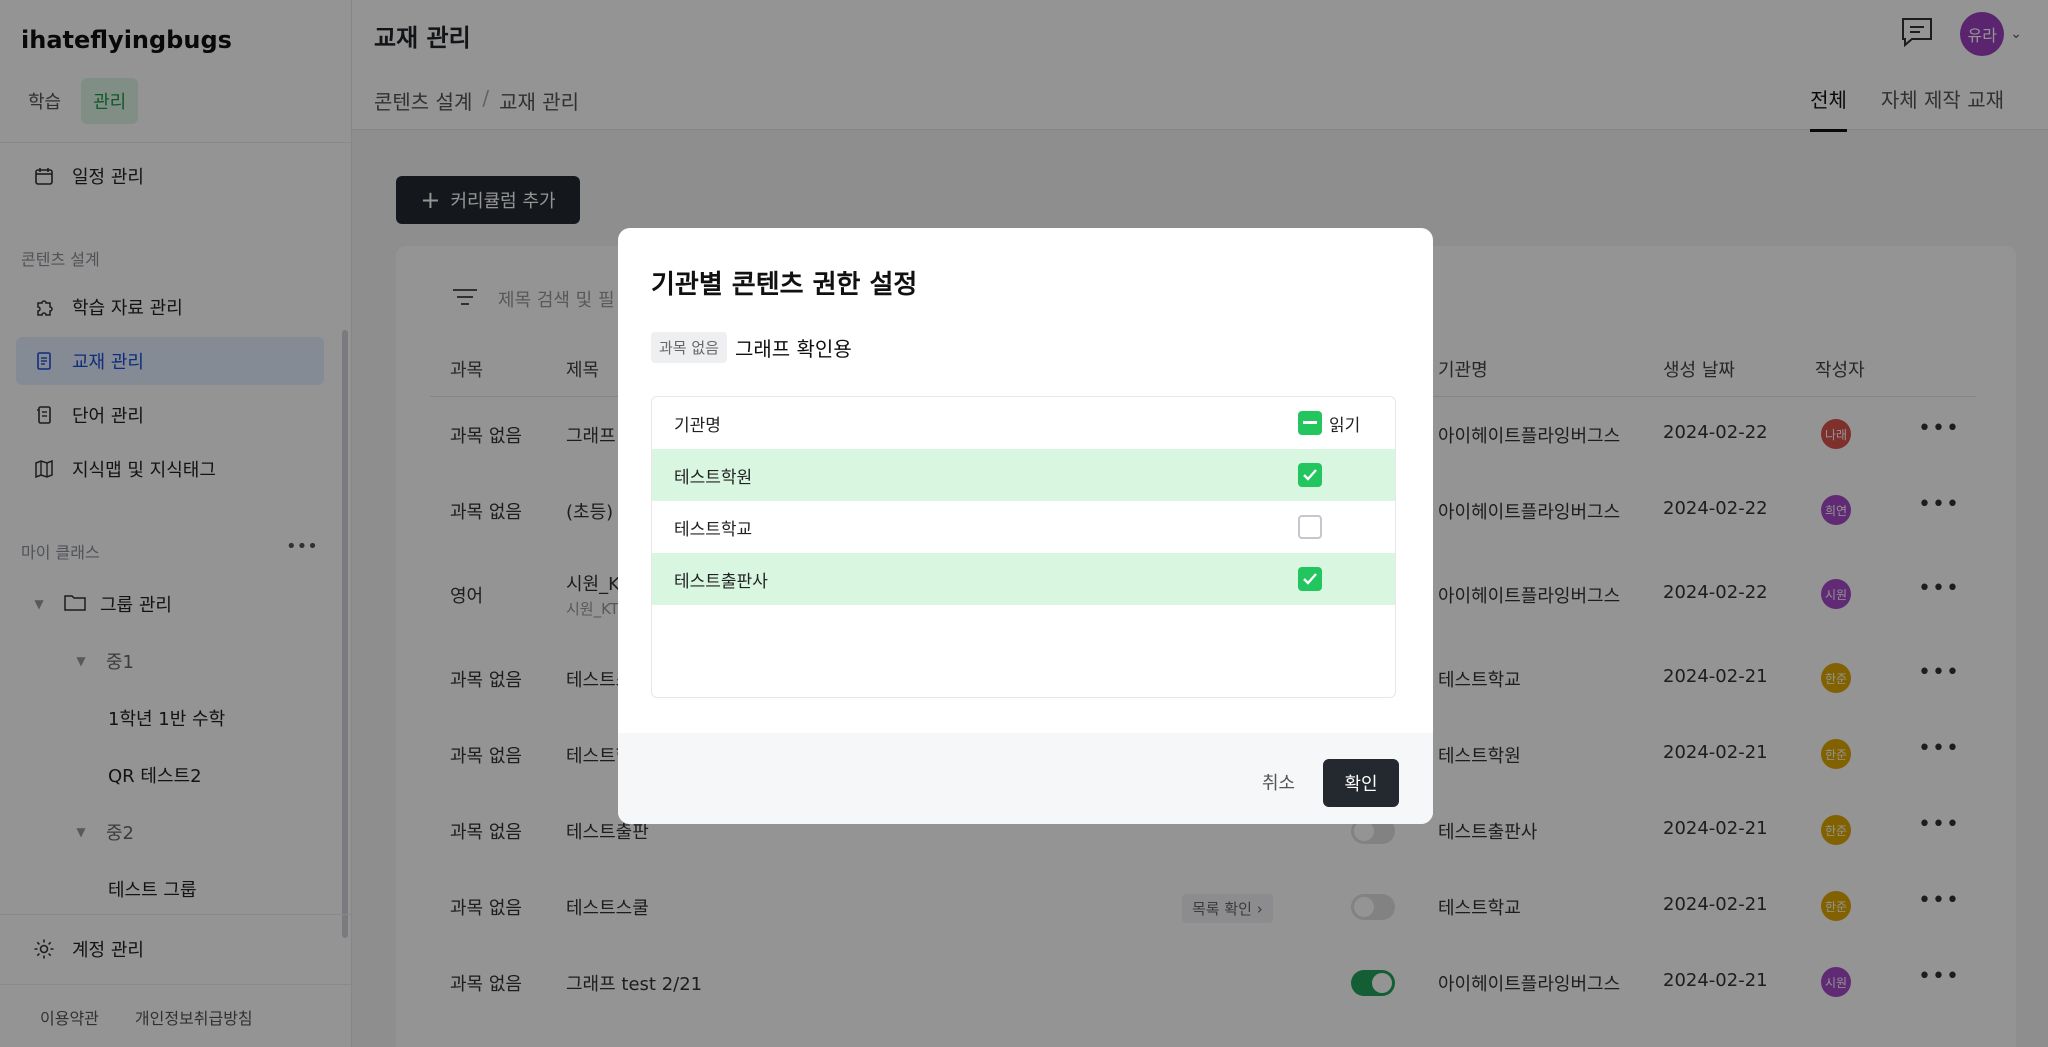 The image size is (2048, 1047). What do you see at coordinates (1023, 423) in the screenshot?
I see `org-table-header: 기관명 읽기` at bounding box center [1023, 423].